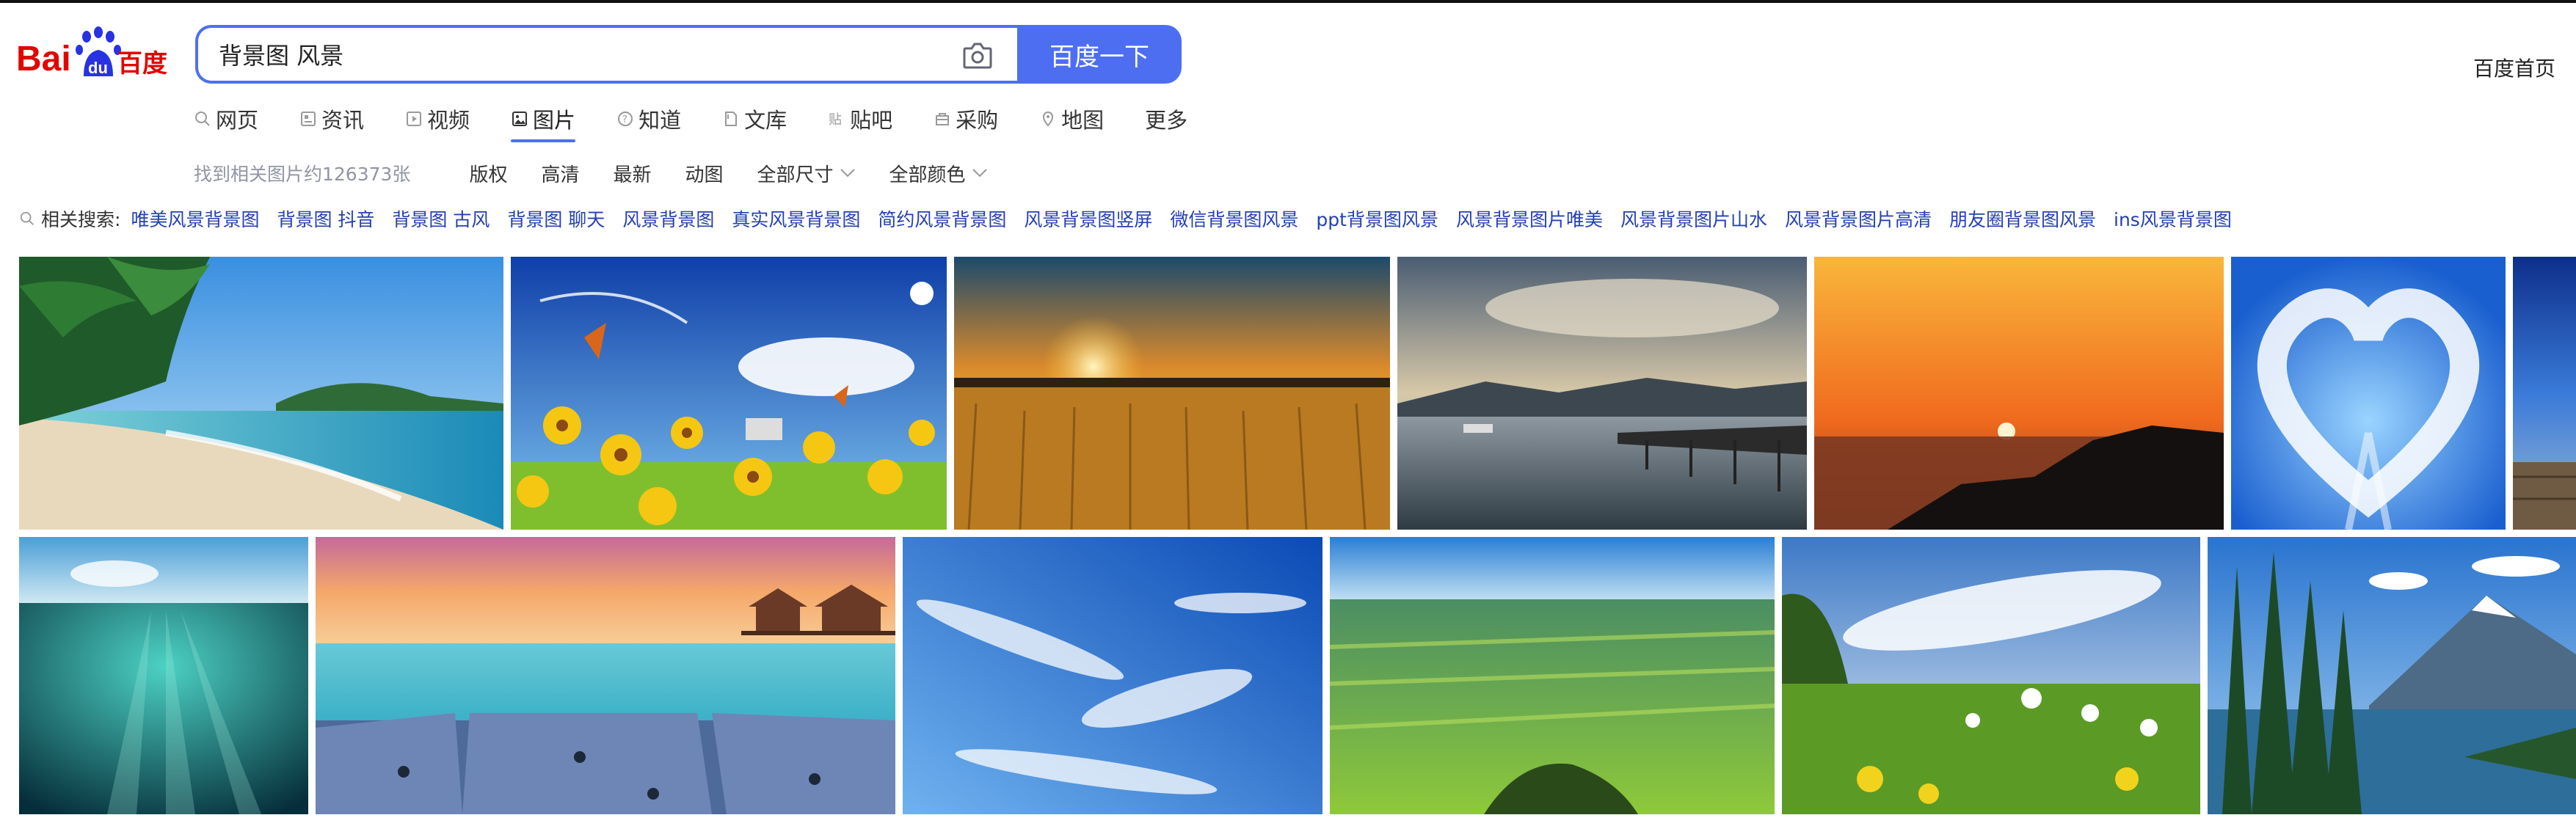 This screenshot has width=2576, height=826. What do you see at coordinates (1166, 118) in the screenshot?
I see `tab-more: 更多` at bounding box center [1166, 118].